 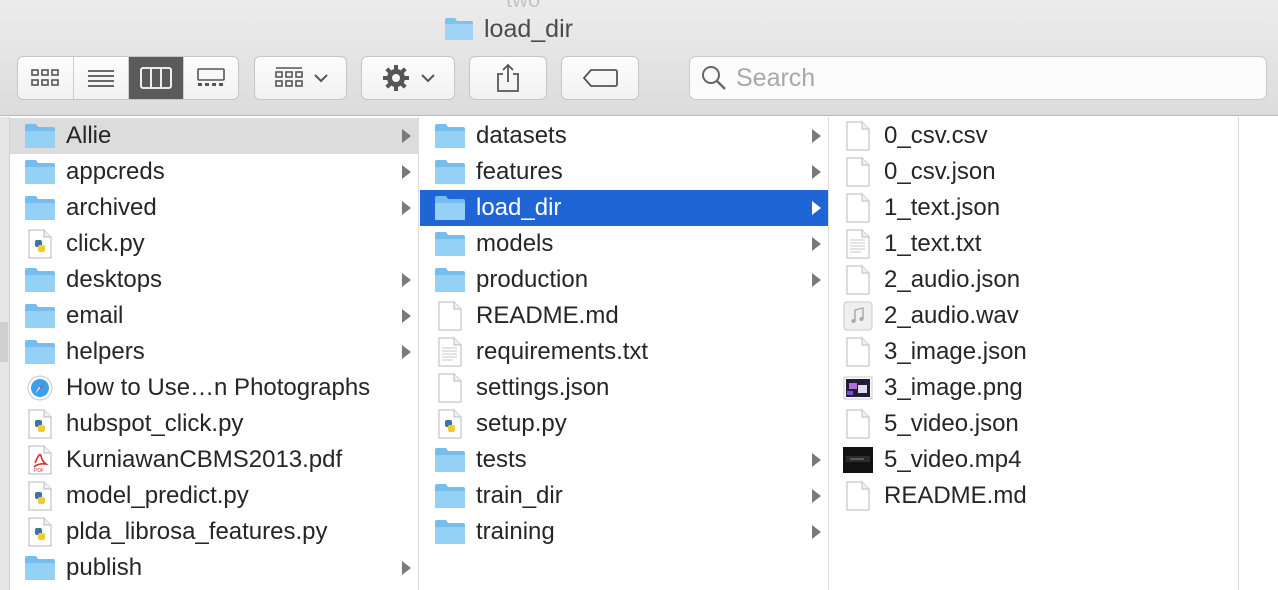 What do you see at coordinates (624, 280) in the screenshot?
I see `folder-row: production` at bounding box center [624, 280].